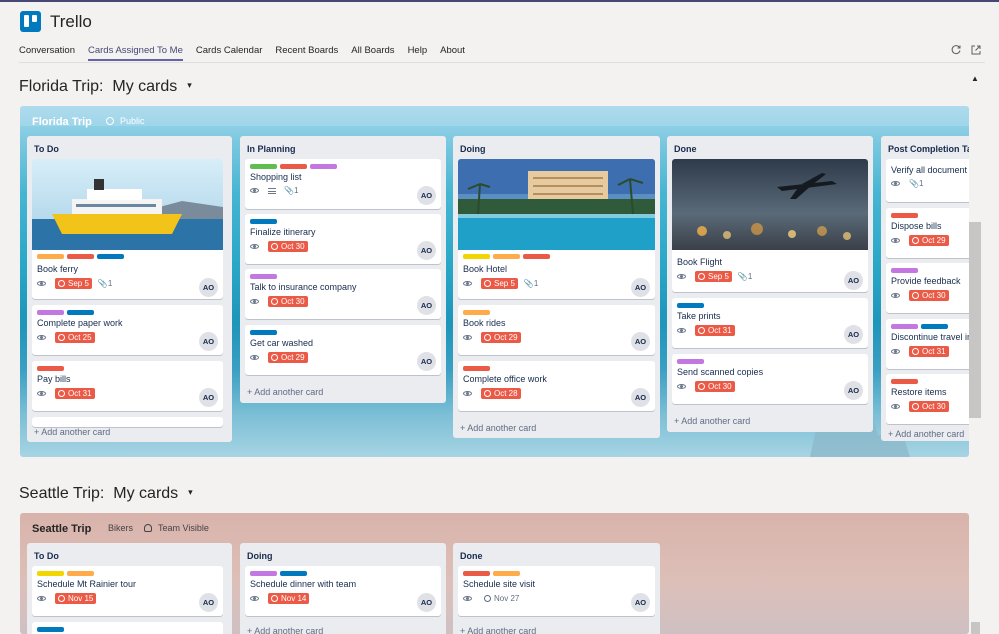  Describe the element at coordinates (105, 283) in the screenshot. I see `attachment-count: 📎1` at that location.